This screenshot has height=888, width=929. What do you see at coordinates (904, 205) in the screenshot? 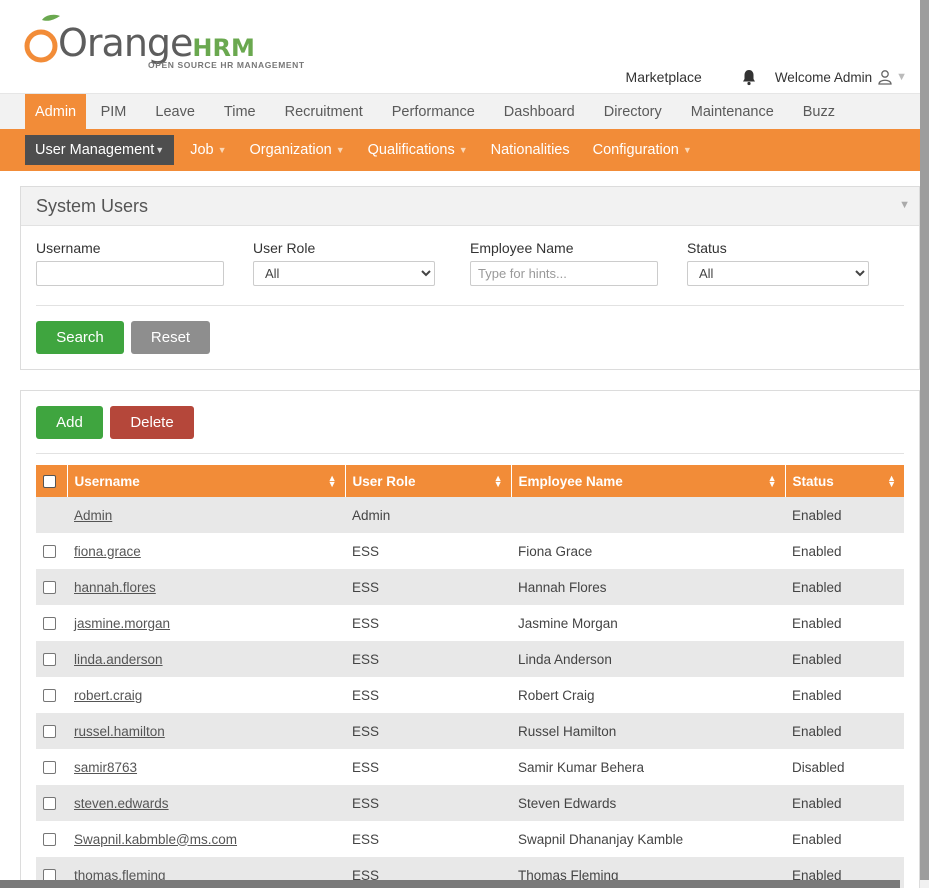
I see `collapse-toggle-icon: ▼` at bounding box center [904, 205].